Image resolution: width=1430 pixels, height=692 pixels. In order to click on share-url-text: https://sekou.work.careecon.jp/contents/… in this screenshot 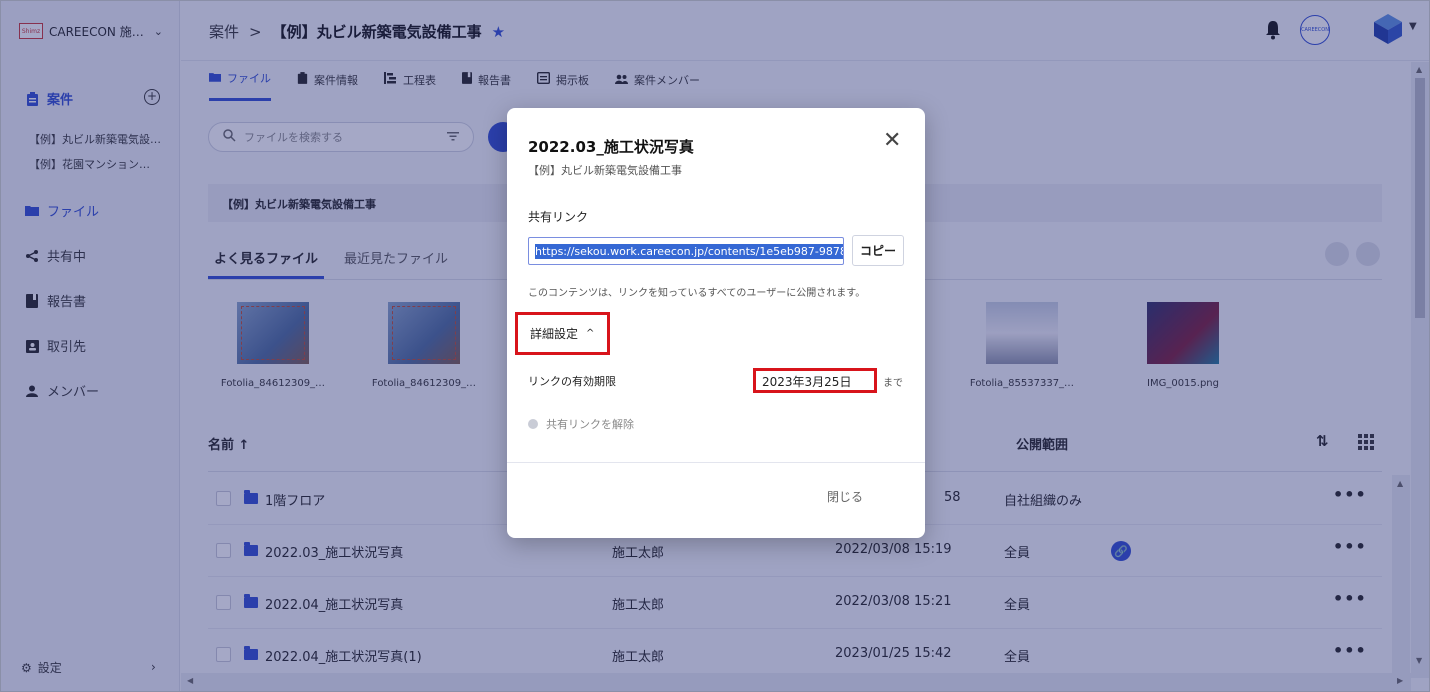, I will do `click(689, 251)`.